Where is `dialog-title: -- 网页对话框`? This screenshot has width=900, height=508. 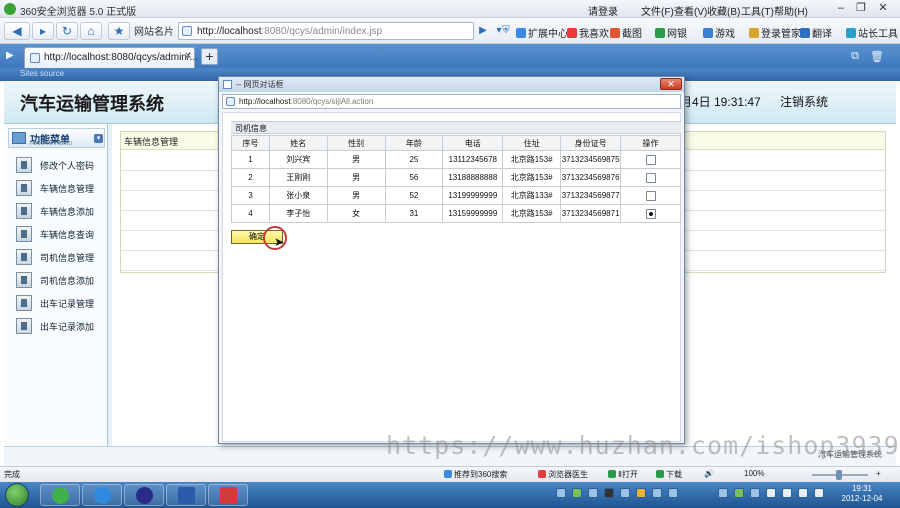
dialog-title: -- 网页对话框 is located at coordinates (260, 84).